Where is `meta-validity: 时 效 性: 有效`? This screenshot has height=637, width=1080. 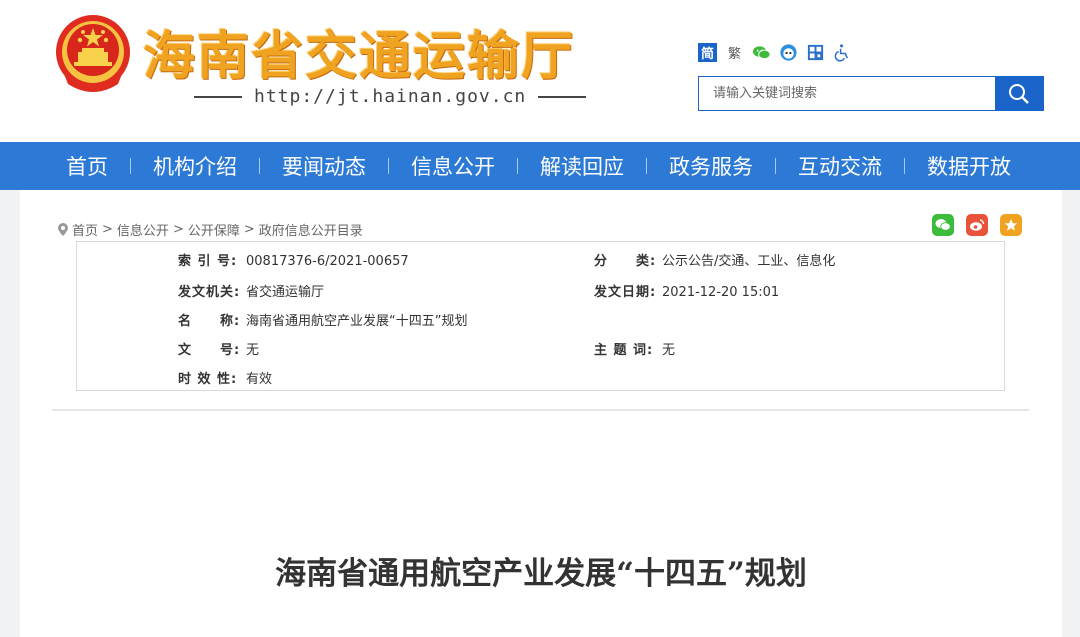 meta-validity: 时 效 性: 有效 is located at coordinates (225, 379).